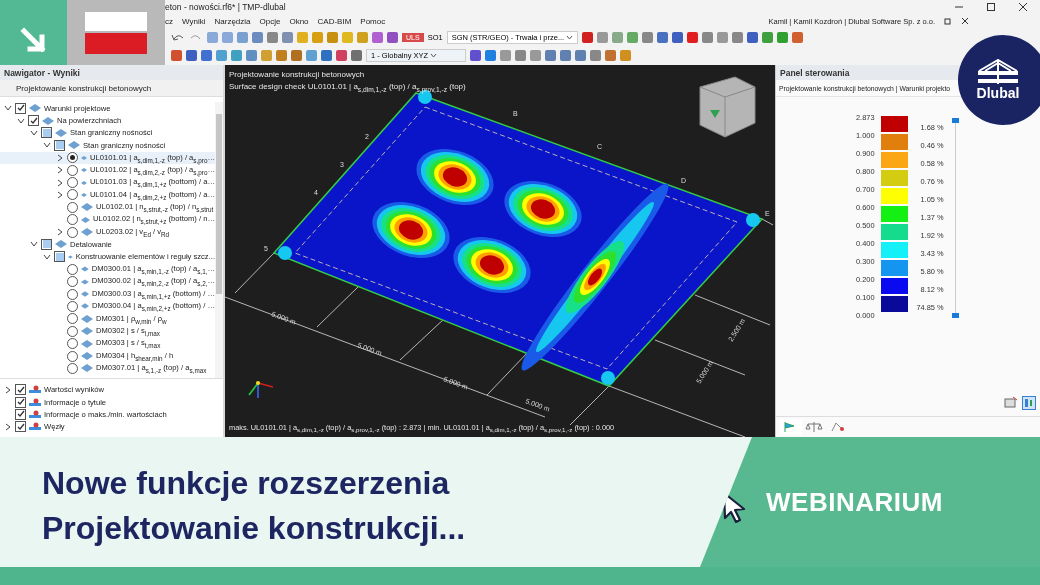 Image resolution: width=1040 pixels, height=585 pixels. What do you see at coordinates (169, 21) in the screenshot?
I see `menu-item: cz` at bounding box center [169, 21].